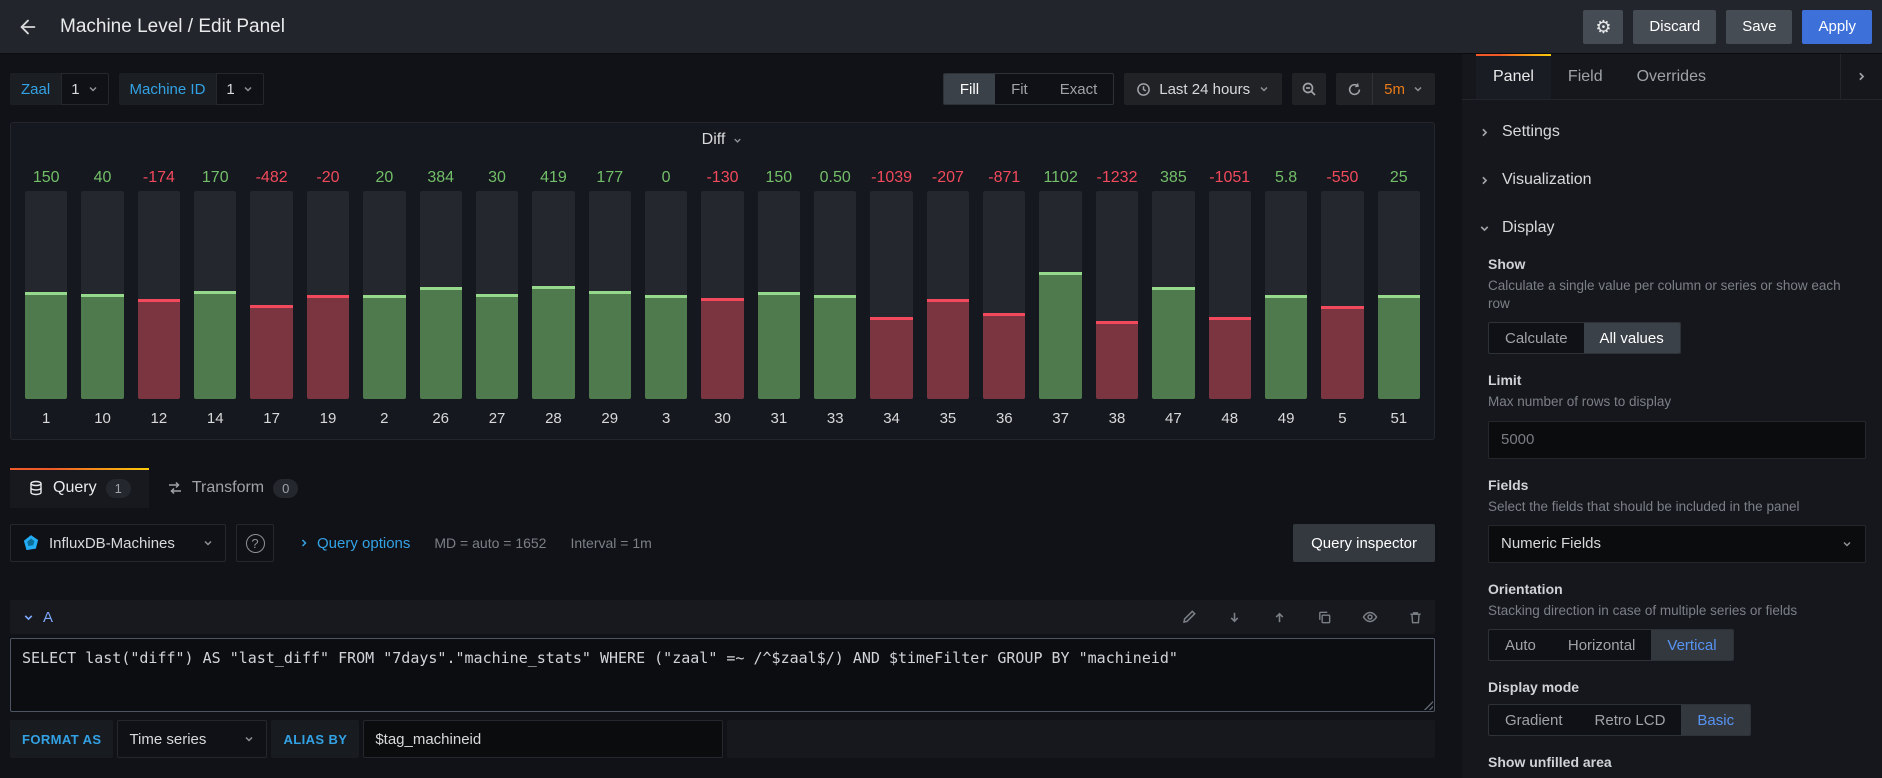 The height and width of the screenshot is (778, 1882). I want to click on variable-label: Machine ID, so click(167, 89).